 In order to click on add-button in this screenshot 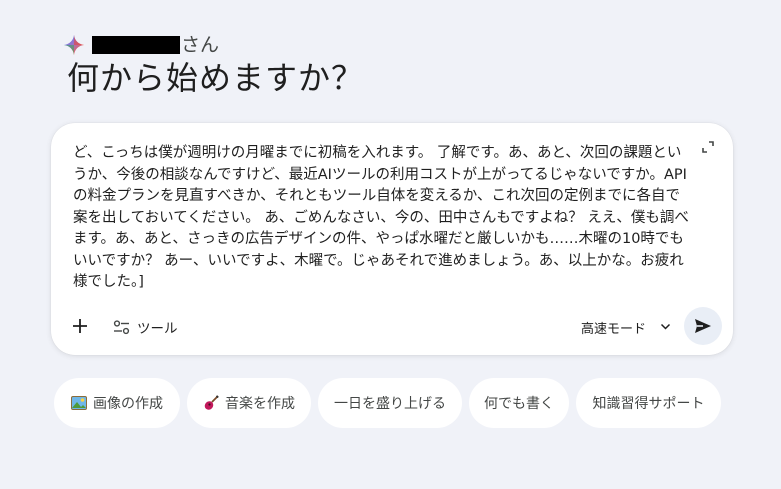, I will do `click(80, 326)`.